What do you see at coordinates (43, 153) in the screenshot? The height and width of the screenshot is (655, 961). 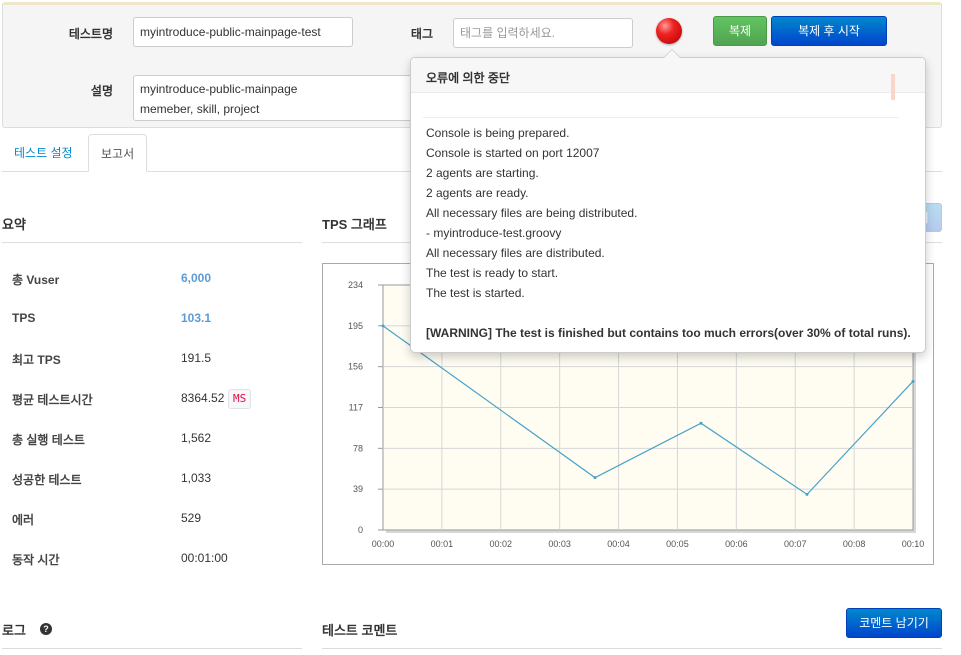 I see `tab-test-settings: 테스트 설정` at bounding box center [43, 153].